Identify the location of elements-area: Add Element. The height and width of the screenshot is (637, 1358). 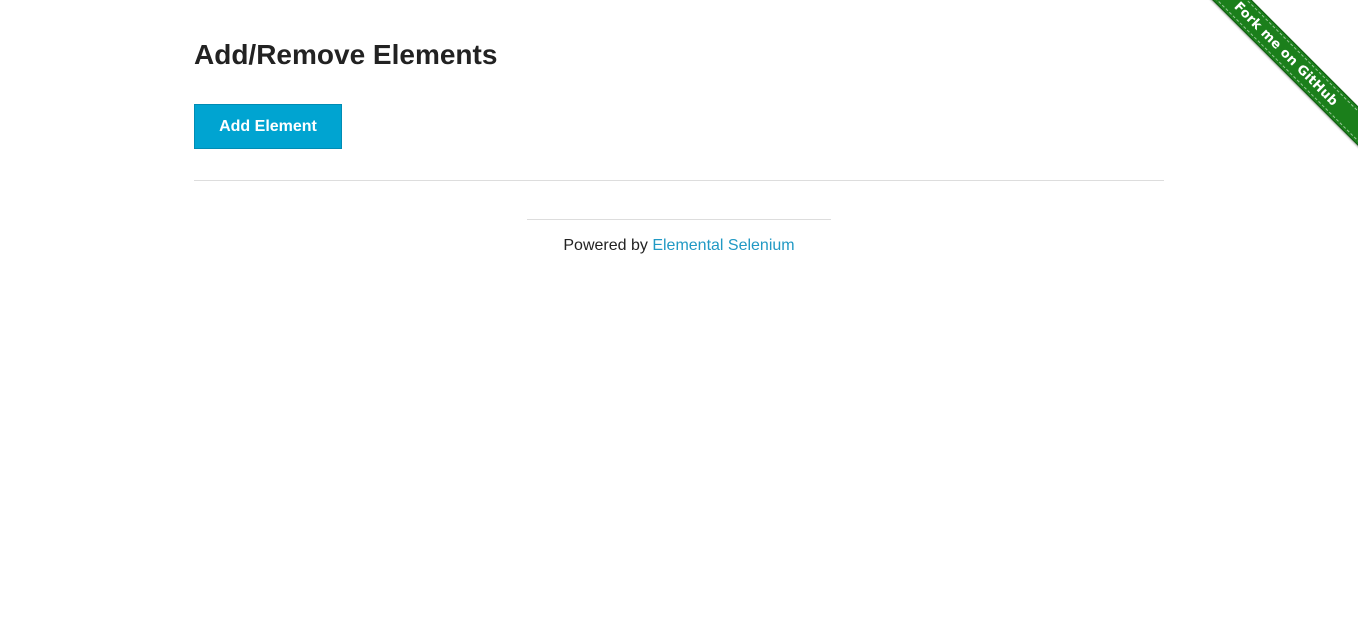
(679, 127).